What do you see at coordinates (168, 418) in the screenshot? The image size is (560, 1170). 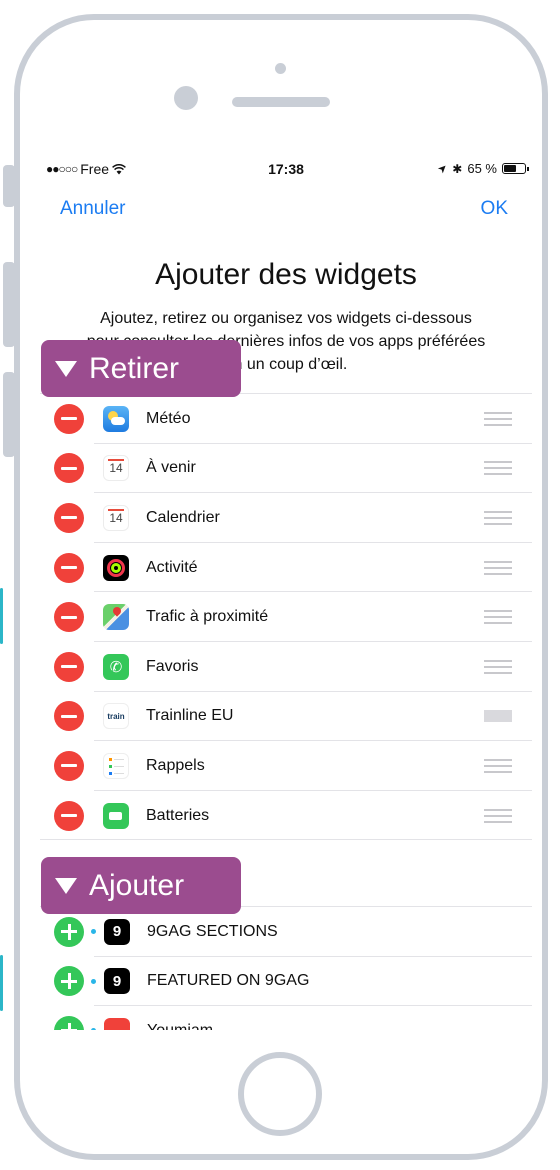 I see `widget-label: Météo` at bounding box center [168, 418].